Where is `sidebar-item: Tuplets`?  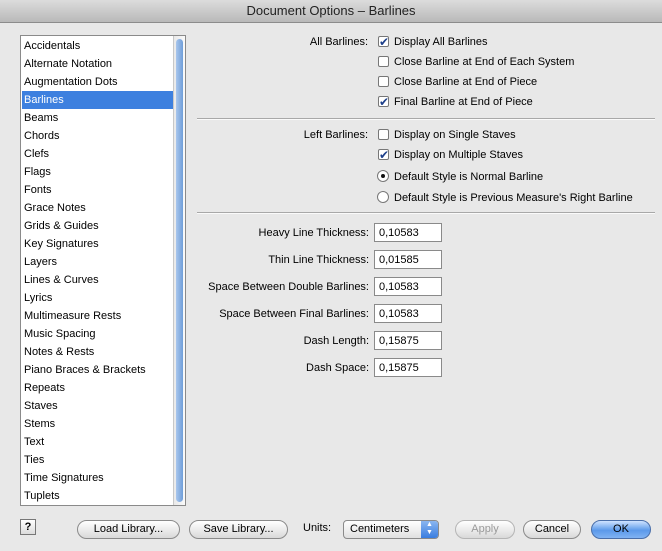
sidebar-item: Tuplets is located at coordinates (97, 496).